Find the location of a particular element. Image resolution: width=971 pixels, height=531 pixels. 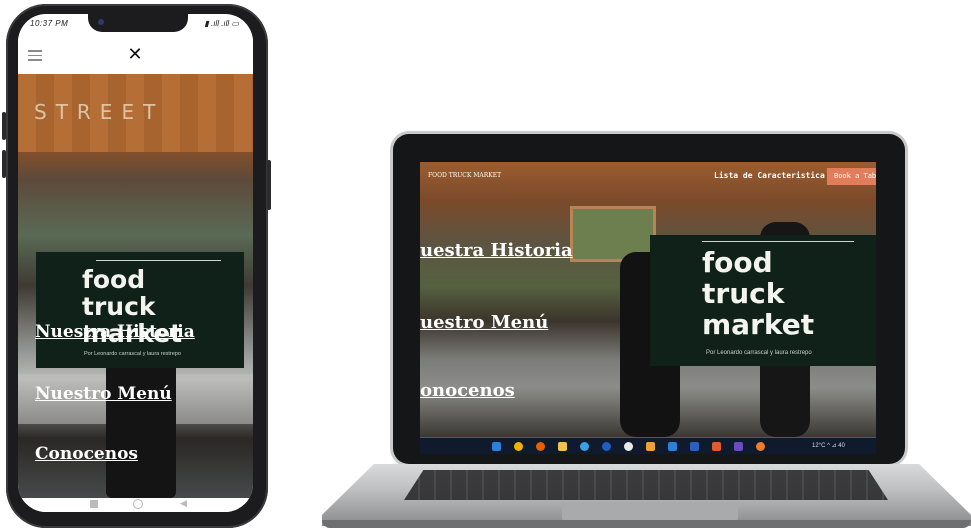

nav-link-conocenos: onocenos is located at coordinates (467, 390).